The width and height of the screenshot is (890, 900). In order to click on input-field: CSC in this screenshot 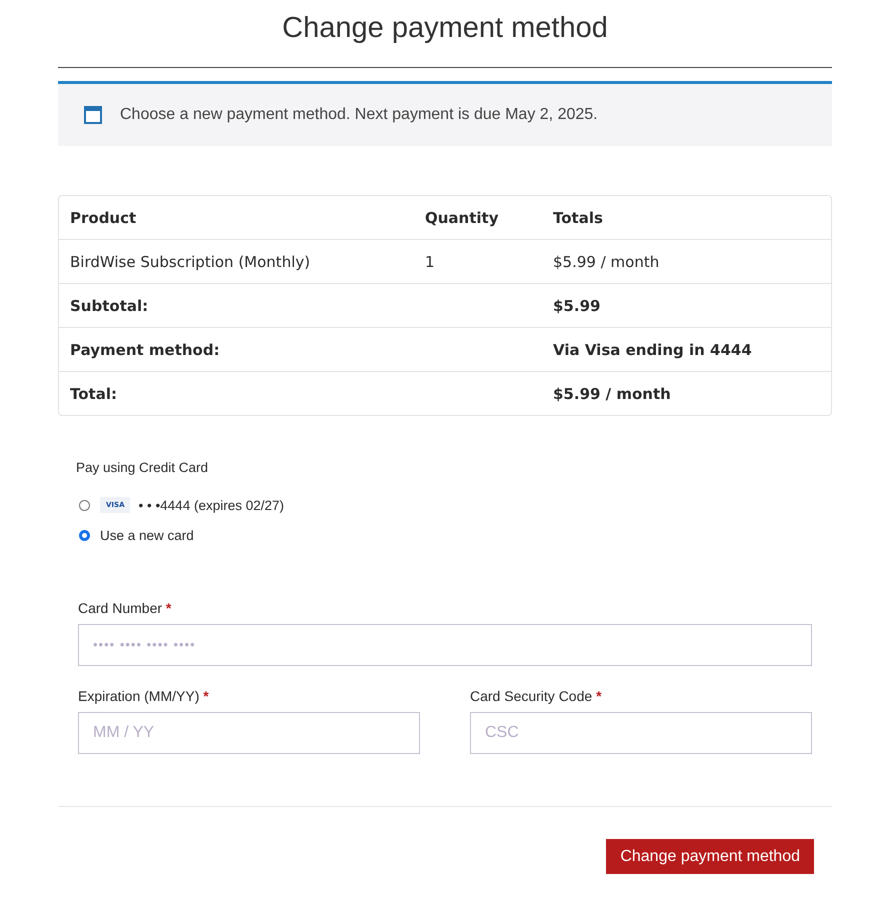, I will do `click(641, 733)`.